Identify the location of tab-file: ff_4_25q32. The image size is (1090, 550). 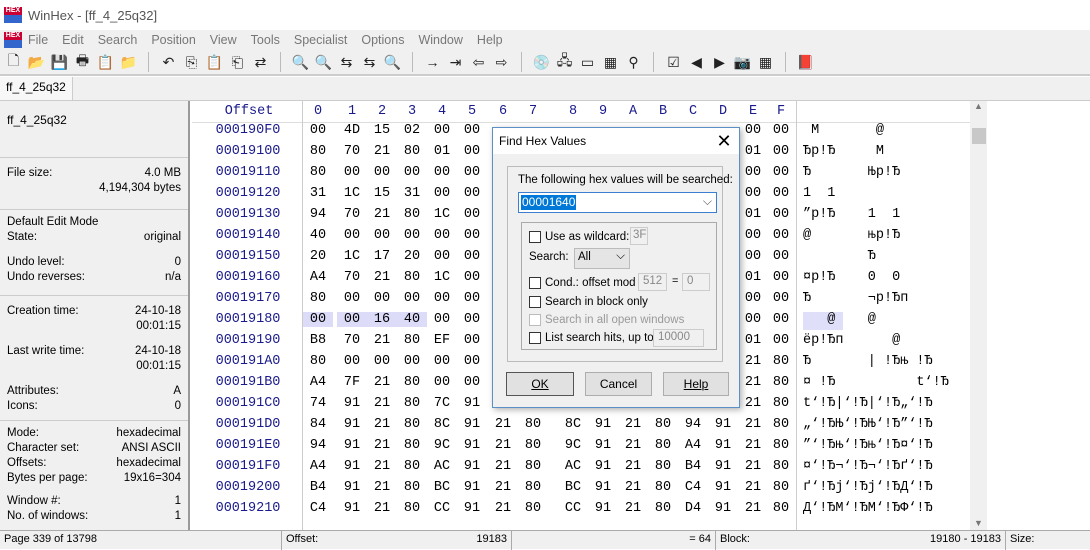
(36, 88).